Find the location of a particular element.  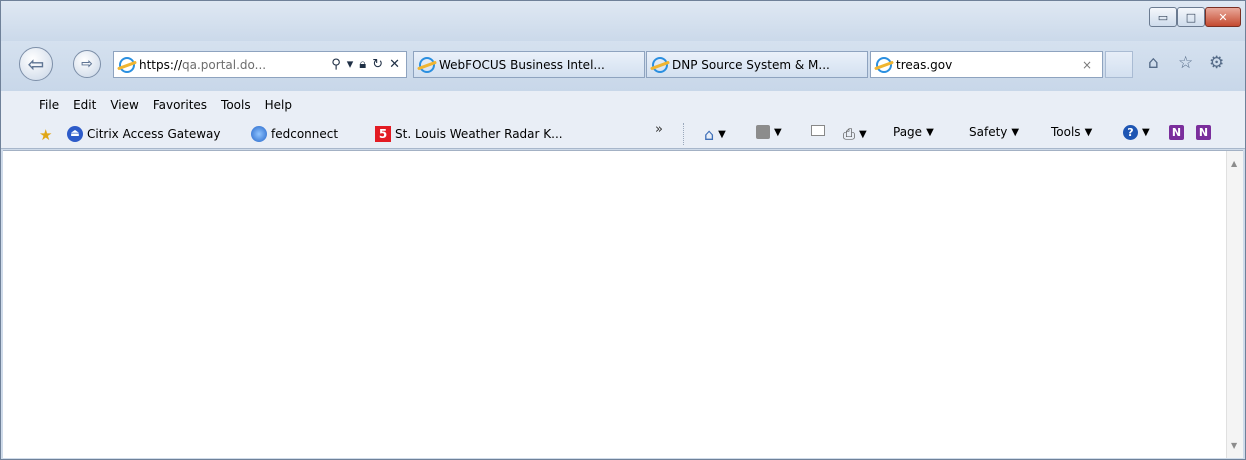

safety-menu: Safety ▼ is located at coordinates (994, 132).